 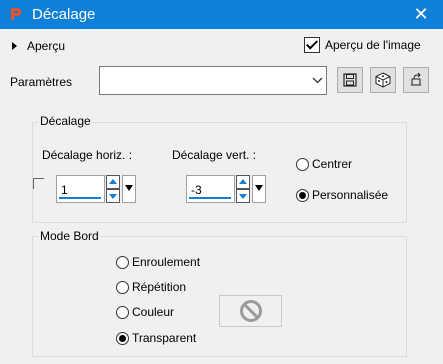 I want to click on paintshop-logo-icon, so click(x=16, y=14).